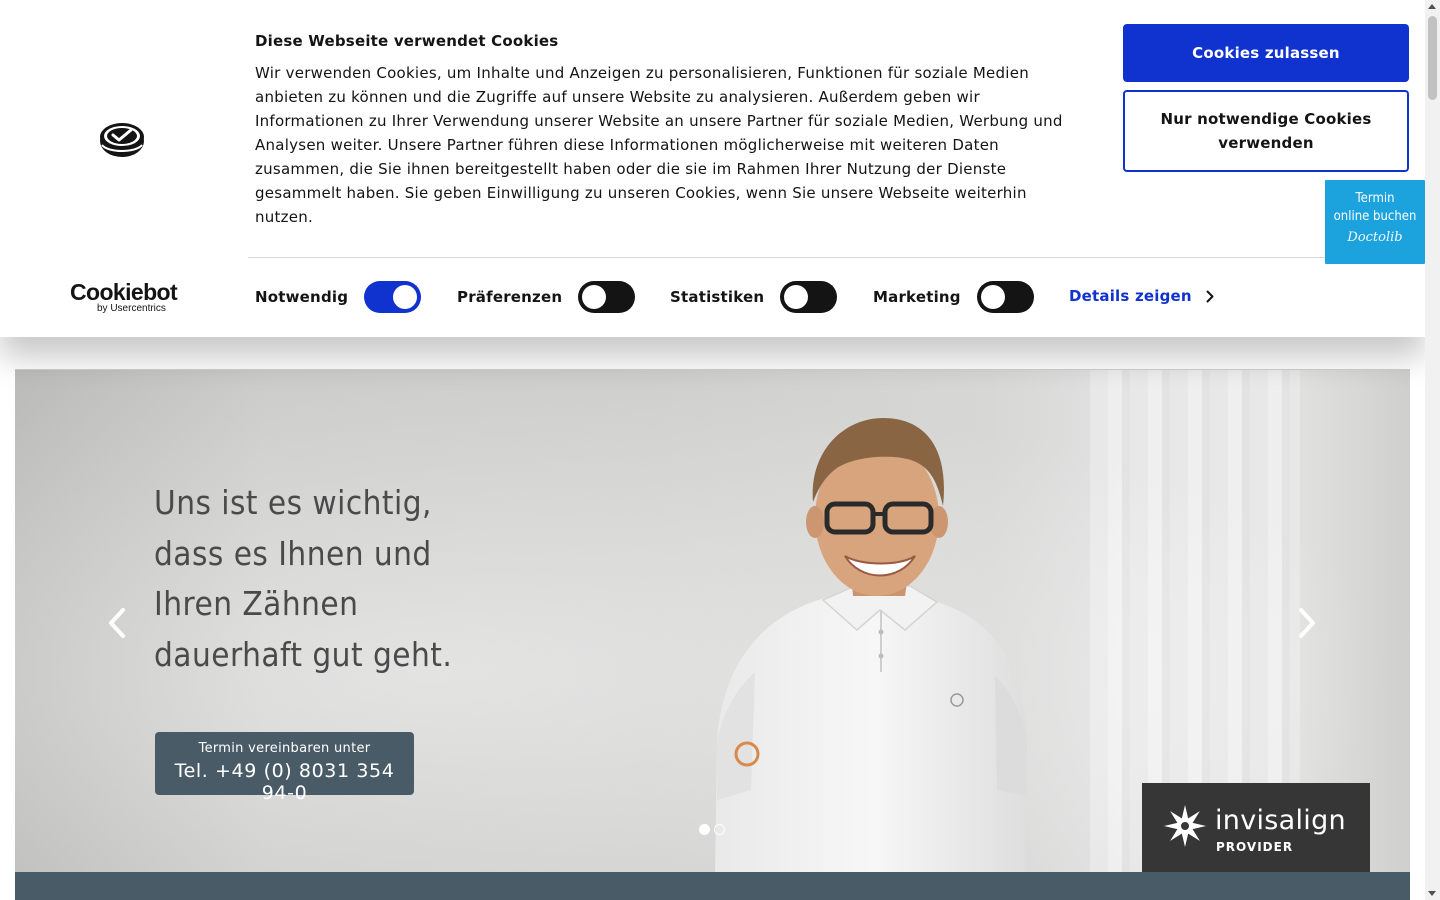 This screenshot has width=1440, height=900. I want to click on slider-prev-button, so click(117, 623).